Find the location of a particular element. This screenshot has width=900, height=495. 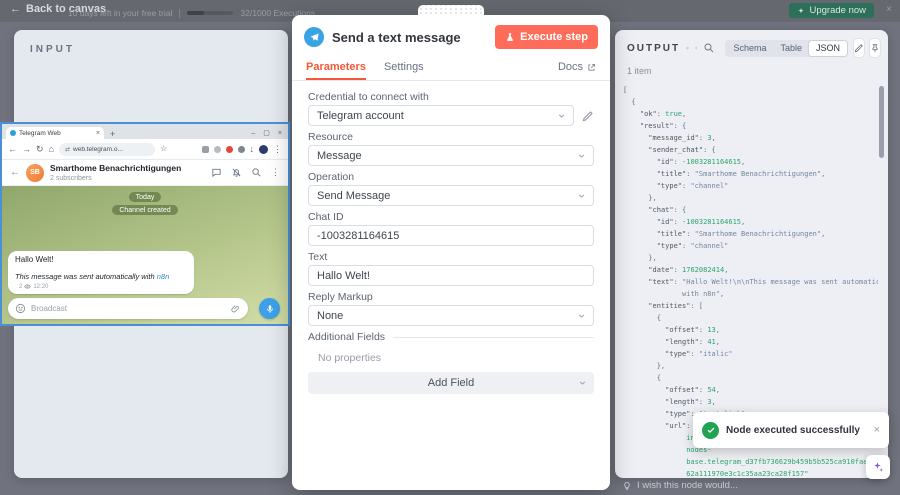

paper-plane-icon is located at coordinates (314, 36).